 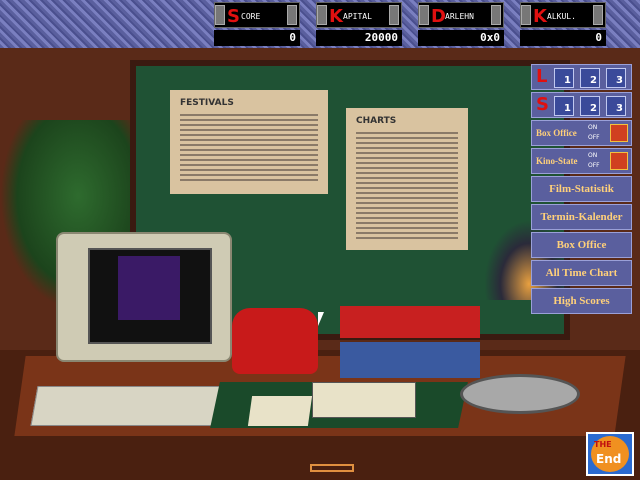 I want to click on charts-poster: CHARTS, so click(x=407, y=179).